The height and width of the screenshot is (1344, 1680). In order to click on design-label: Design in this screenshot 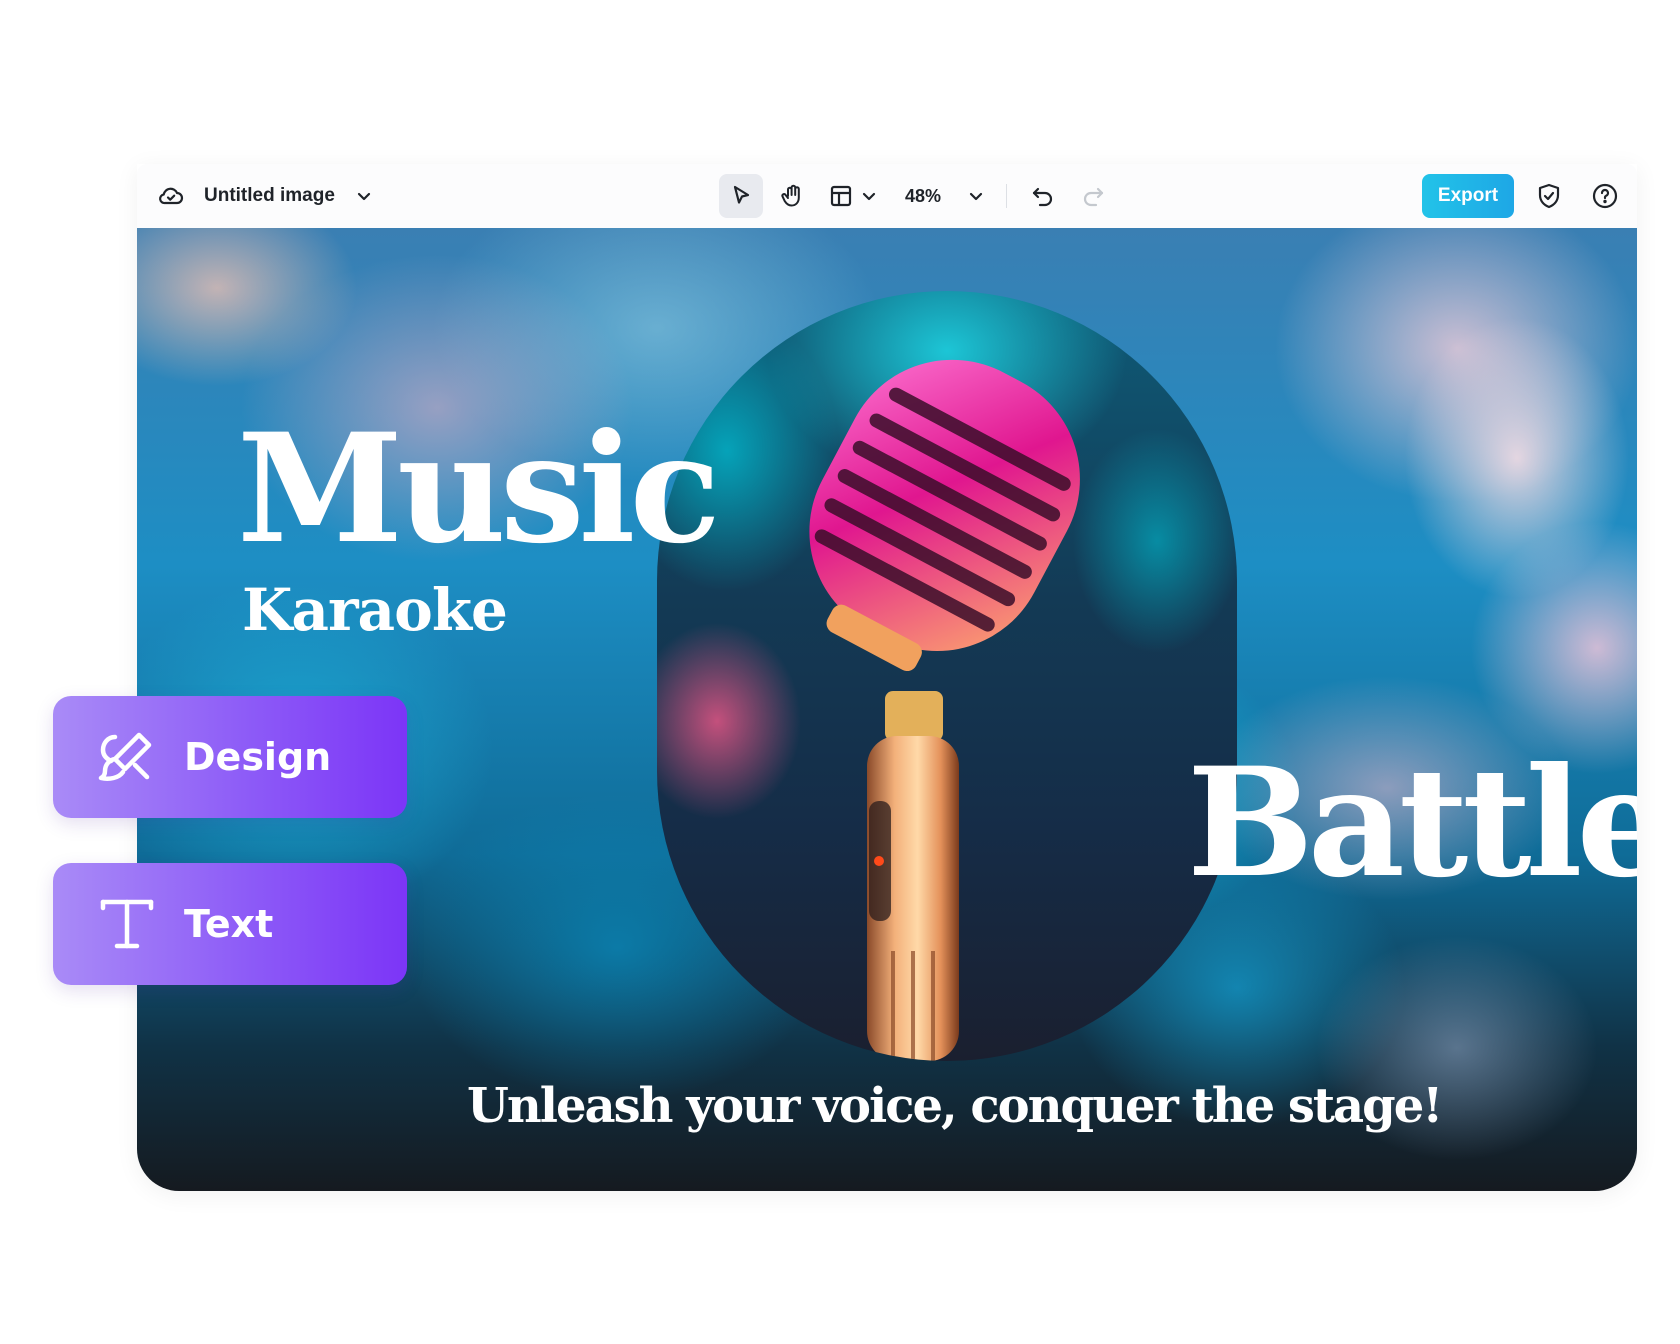, I will do `click(258, 757)`.